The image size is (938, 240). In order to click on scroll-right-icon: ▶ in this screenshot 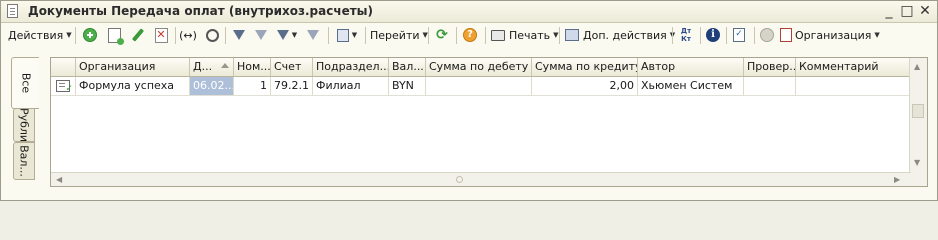, I will do `click(897, 179)`.